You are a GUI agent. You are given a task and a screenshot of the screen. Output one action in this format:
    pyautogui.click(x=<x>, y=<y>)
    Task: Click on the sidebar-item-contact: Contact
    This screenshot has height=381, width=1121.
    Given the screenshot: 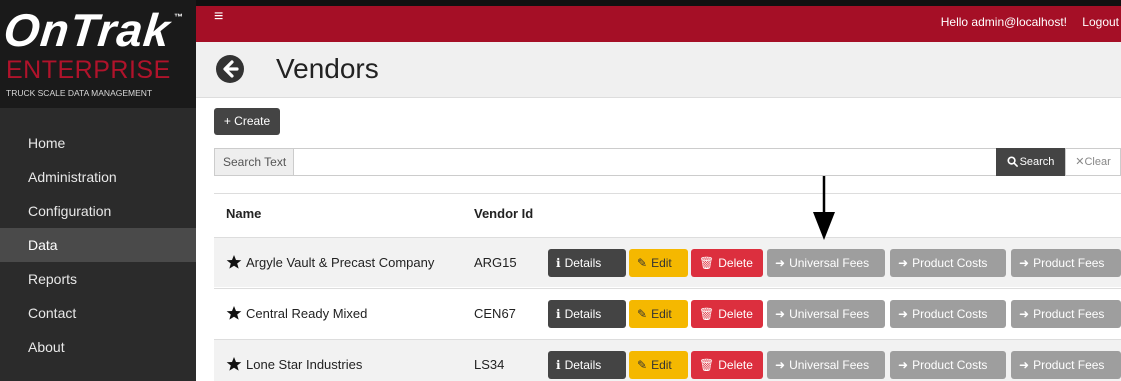 What is the action you would take?
    pyautogui.click(x=98, y=313)
    